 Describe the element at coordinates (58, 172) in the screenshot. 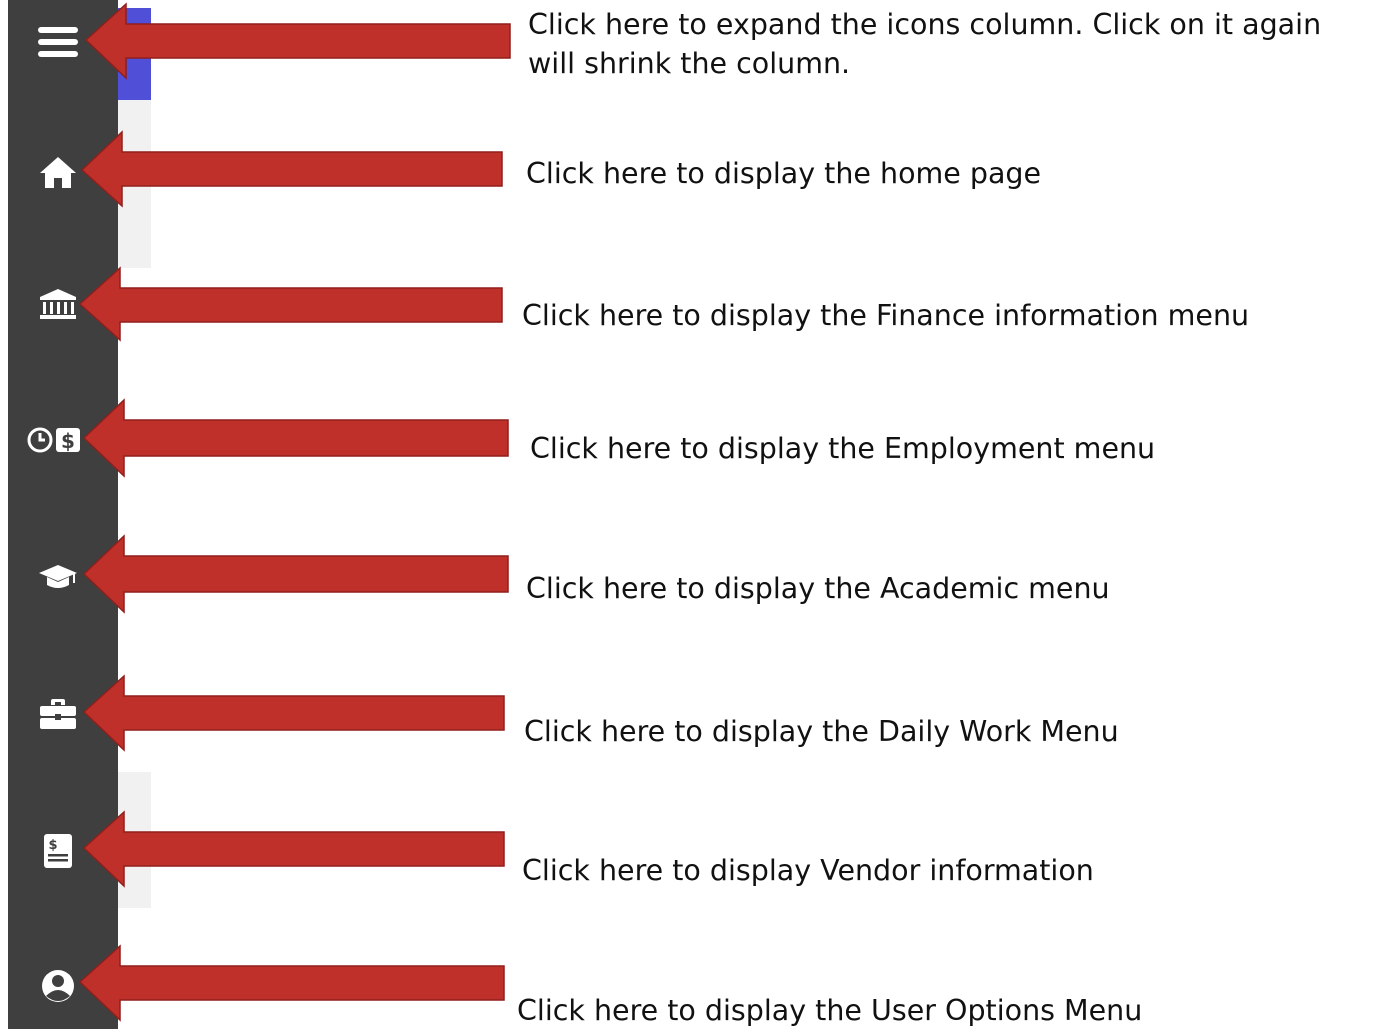

I see `home-icon` at that location.